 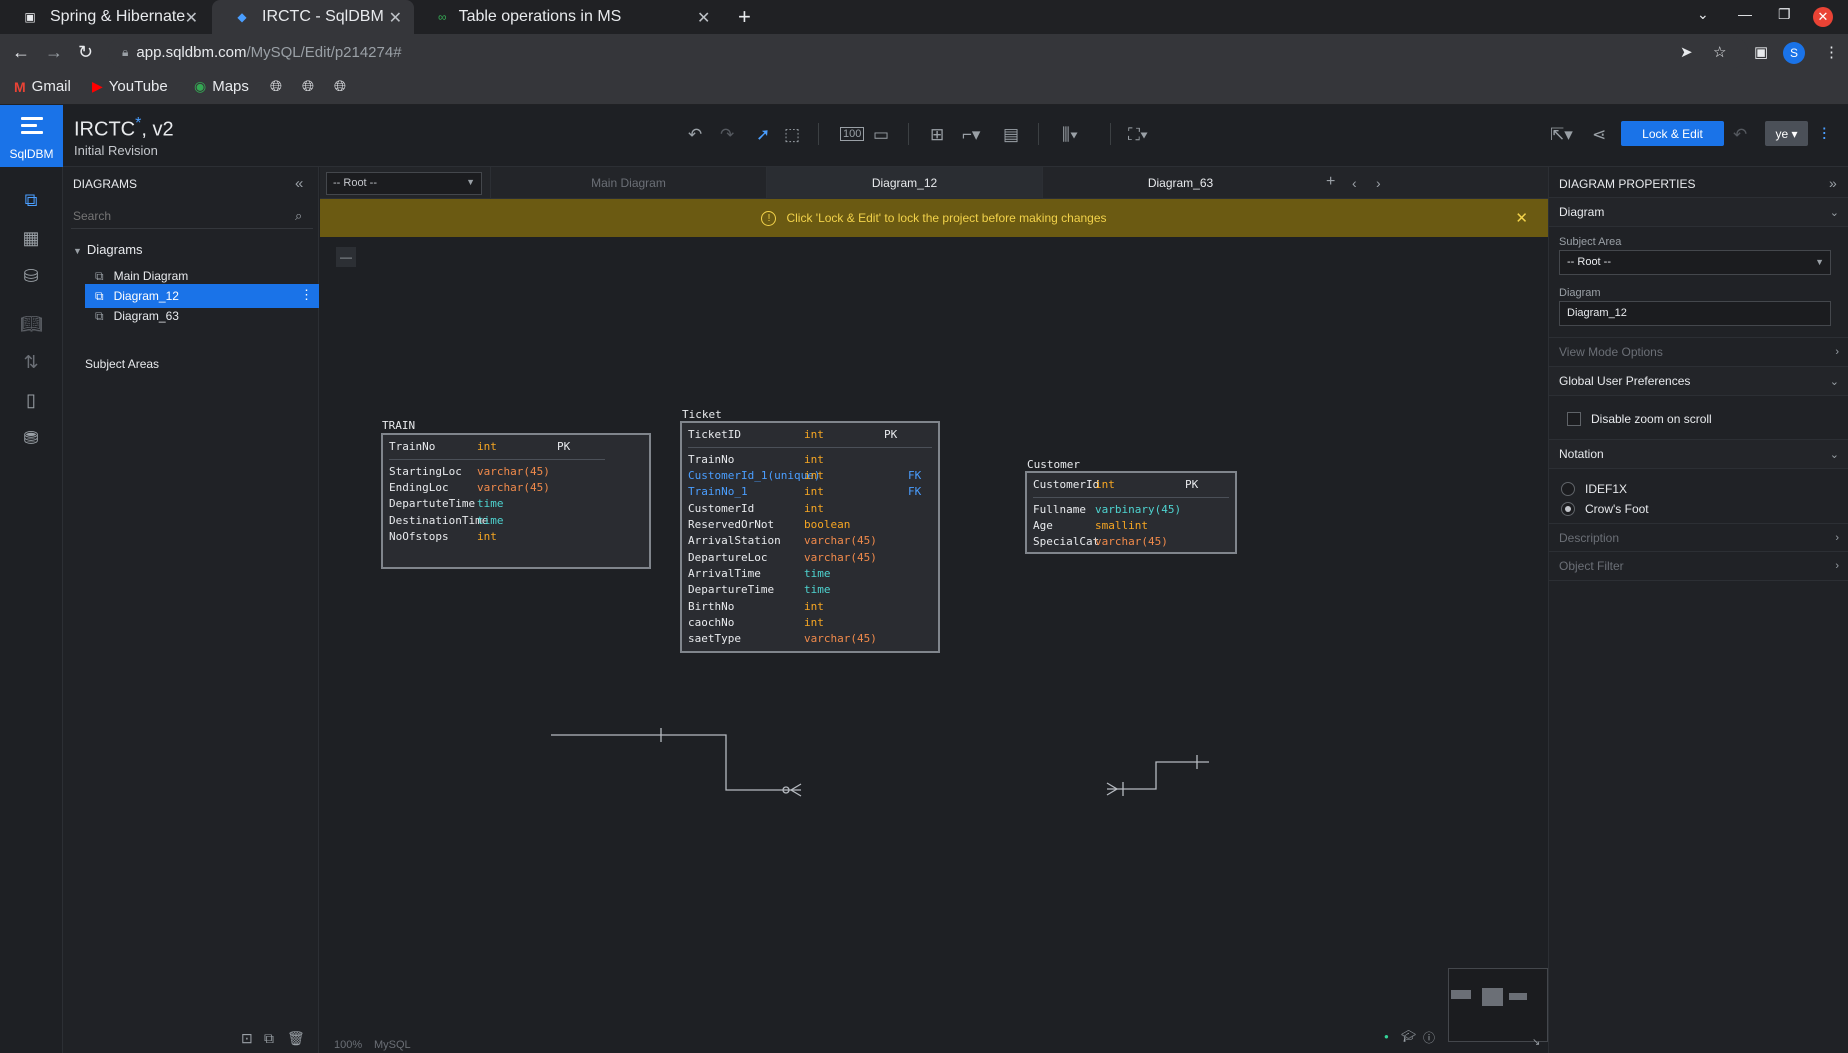 I want to click on sidepanel-icon: ▣, so click(x=1761, y=52).